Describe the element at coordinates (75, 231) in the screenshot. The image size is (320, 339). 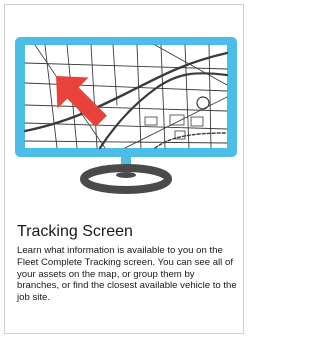
I see `card-title: Tracking Screen` at that location.